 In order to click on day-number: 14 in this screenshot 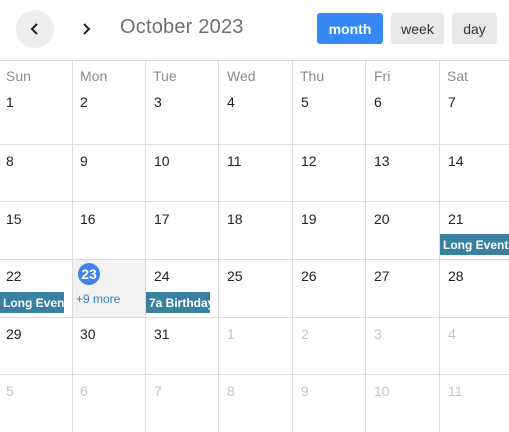, I will do `click(456, 161)`.